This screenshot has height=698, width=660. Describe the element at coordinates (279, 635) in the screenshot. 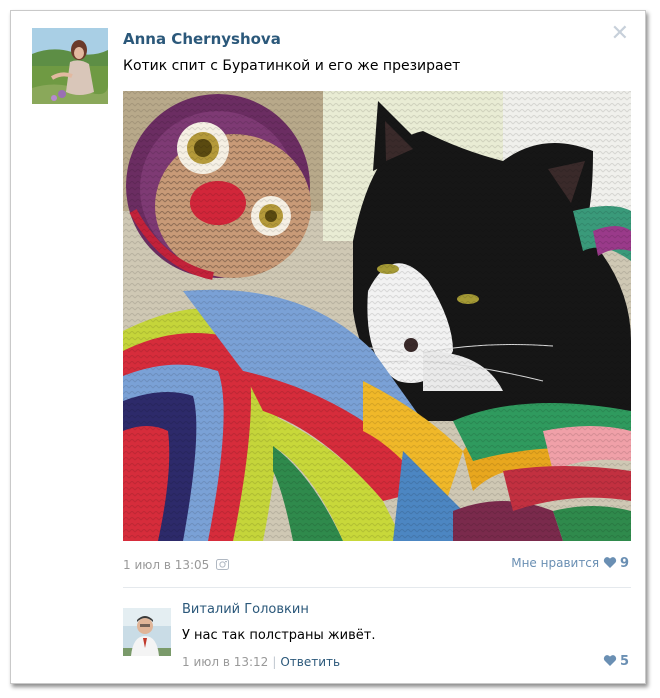

I see `comment-text: У нас так полстраны живёт.` at that location.